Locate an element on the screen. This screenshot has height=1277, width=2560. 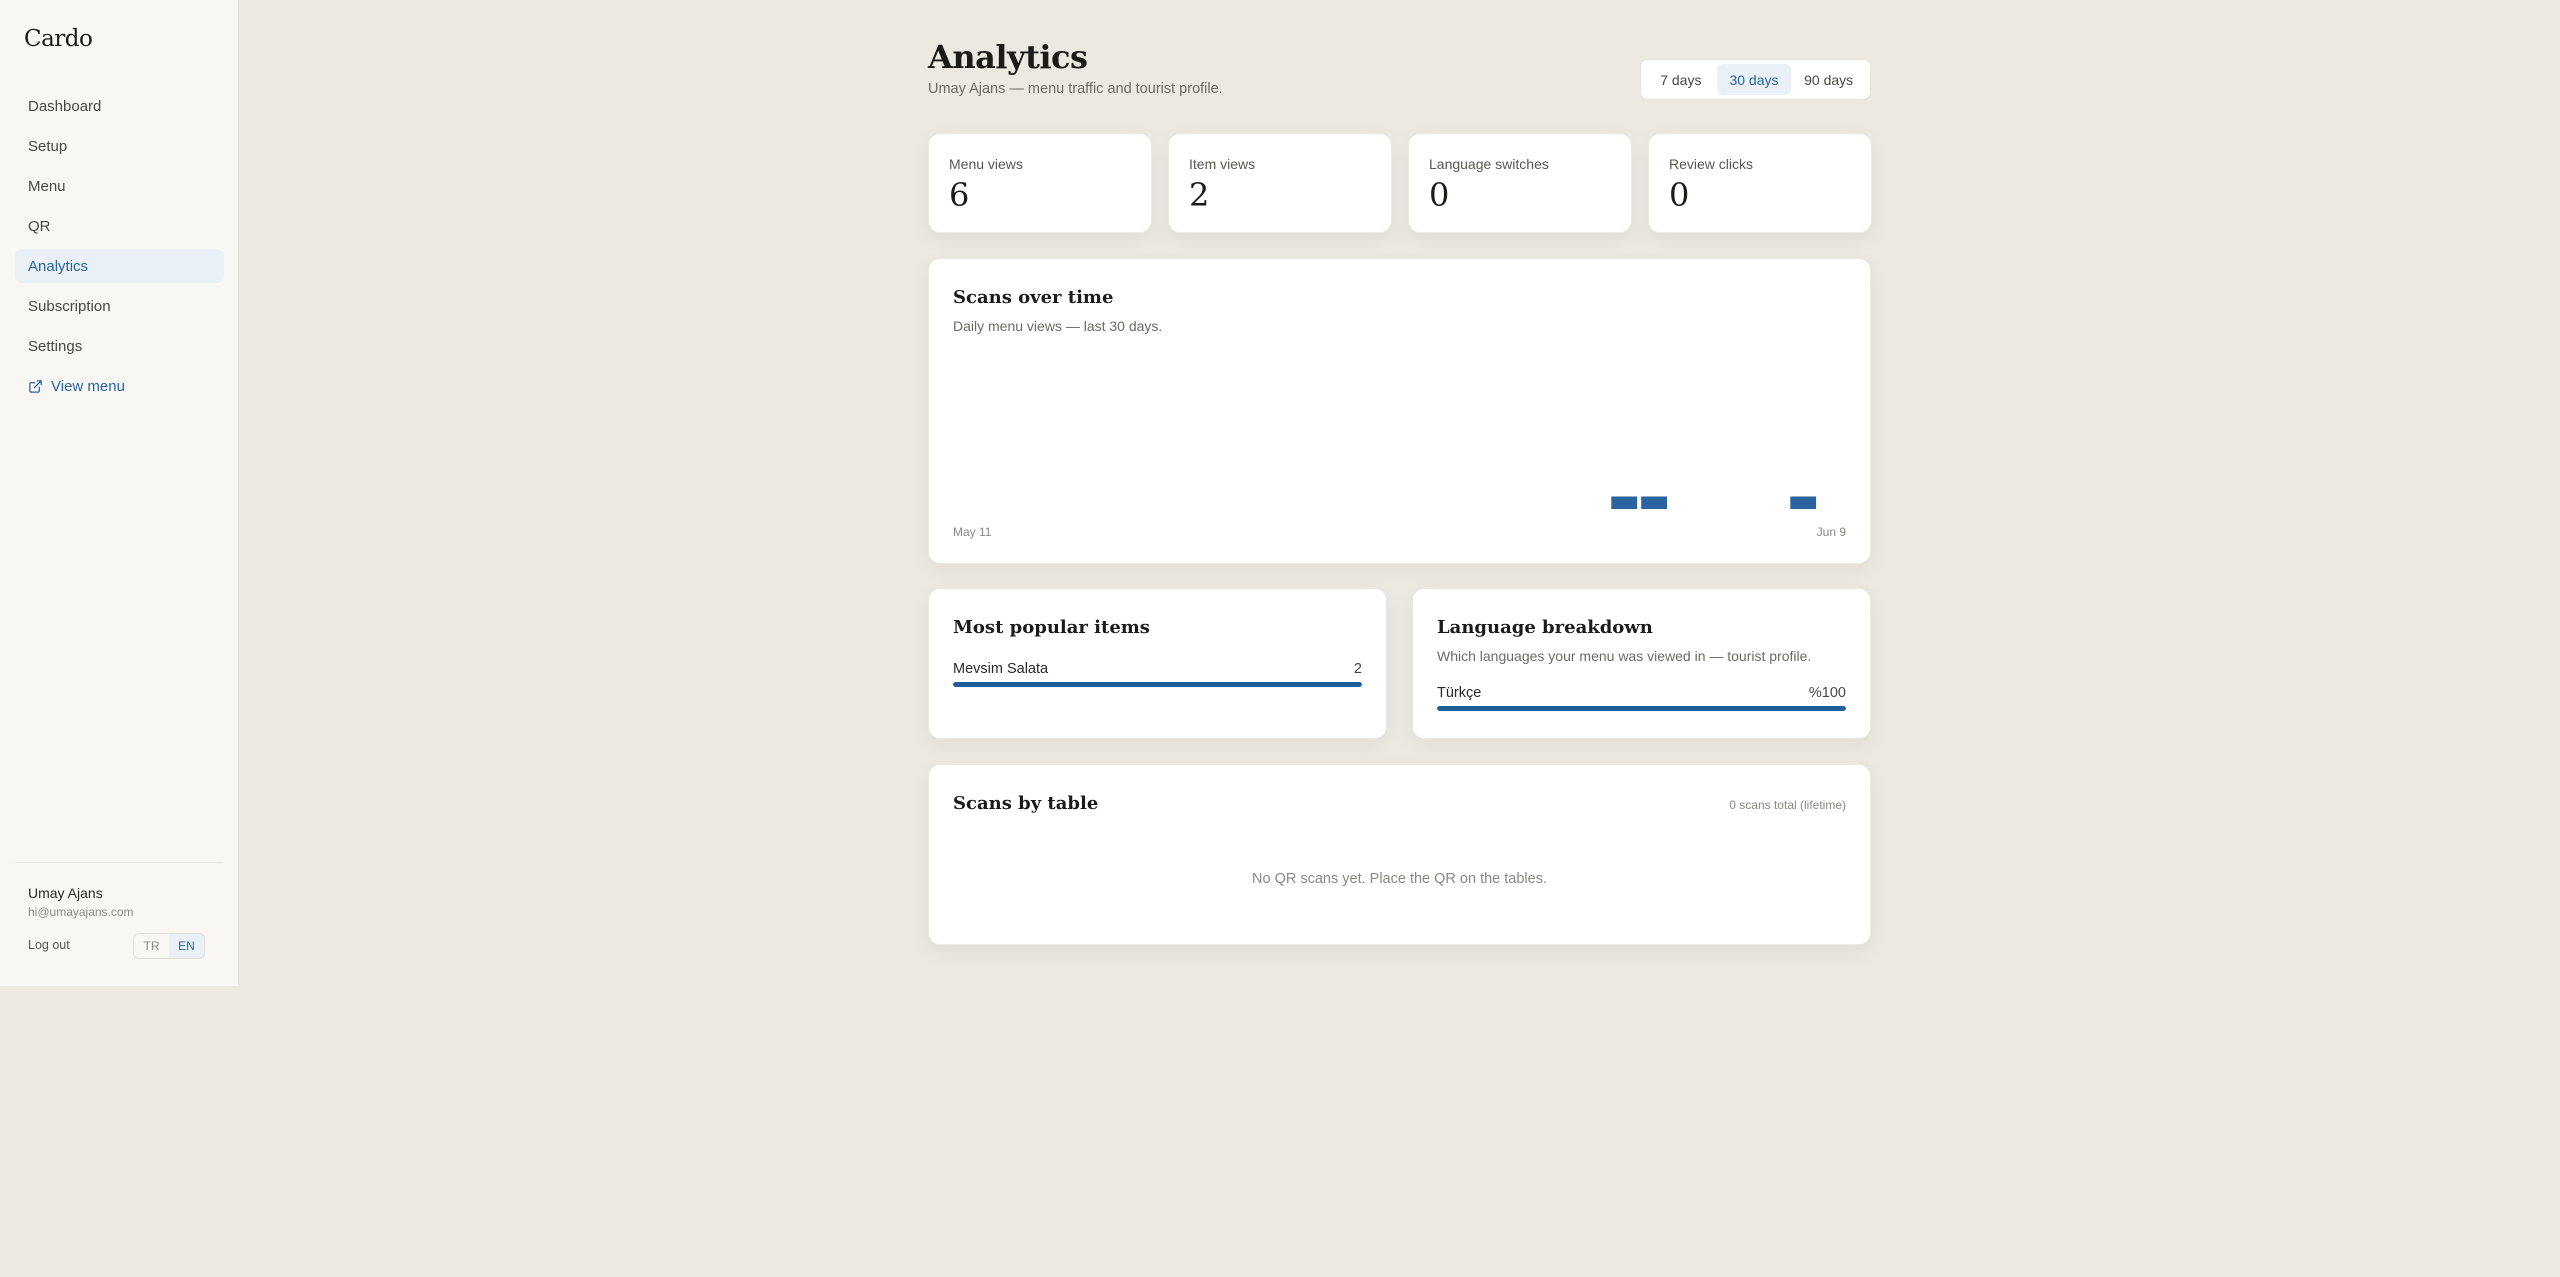
sidebar-item-setup: Setup is located at coordinates (119, 146).